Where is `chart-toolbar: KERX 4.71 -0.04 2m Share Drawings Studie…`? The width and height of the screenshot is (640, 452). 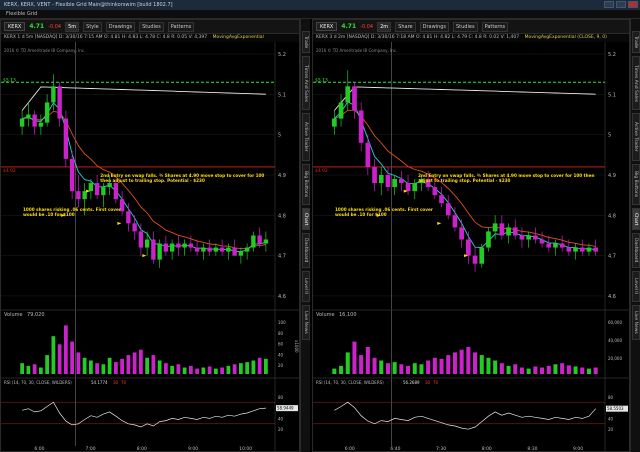
chart-toolbar: KERX 4.71 -0.04 2m Share Drawings Studie… is located at coordinates (471, 27).